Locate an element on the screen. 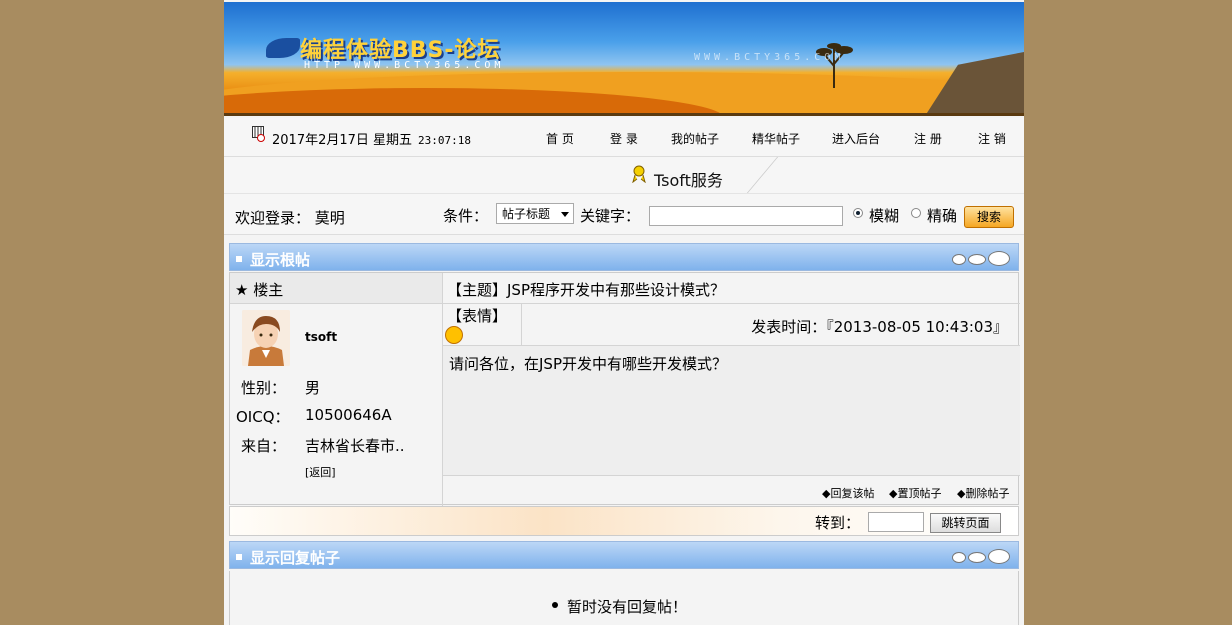 The image size is (1232, 625). reply-list: 暂时没有回复帖！ is located at coordinates (624, 598).